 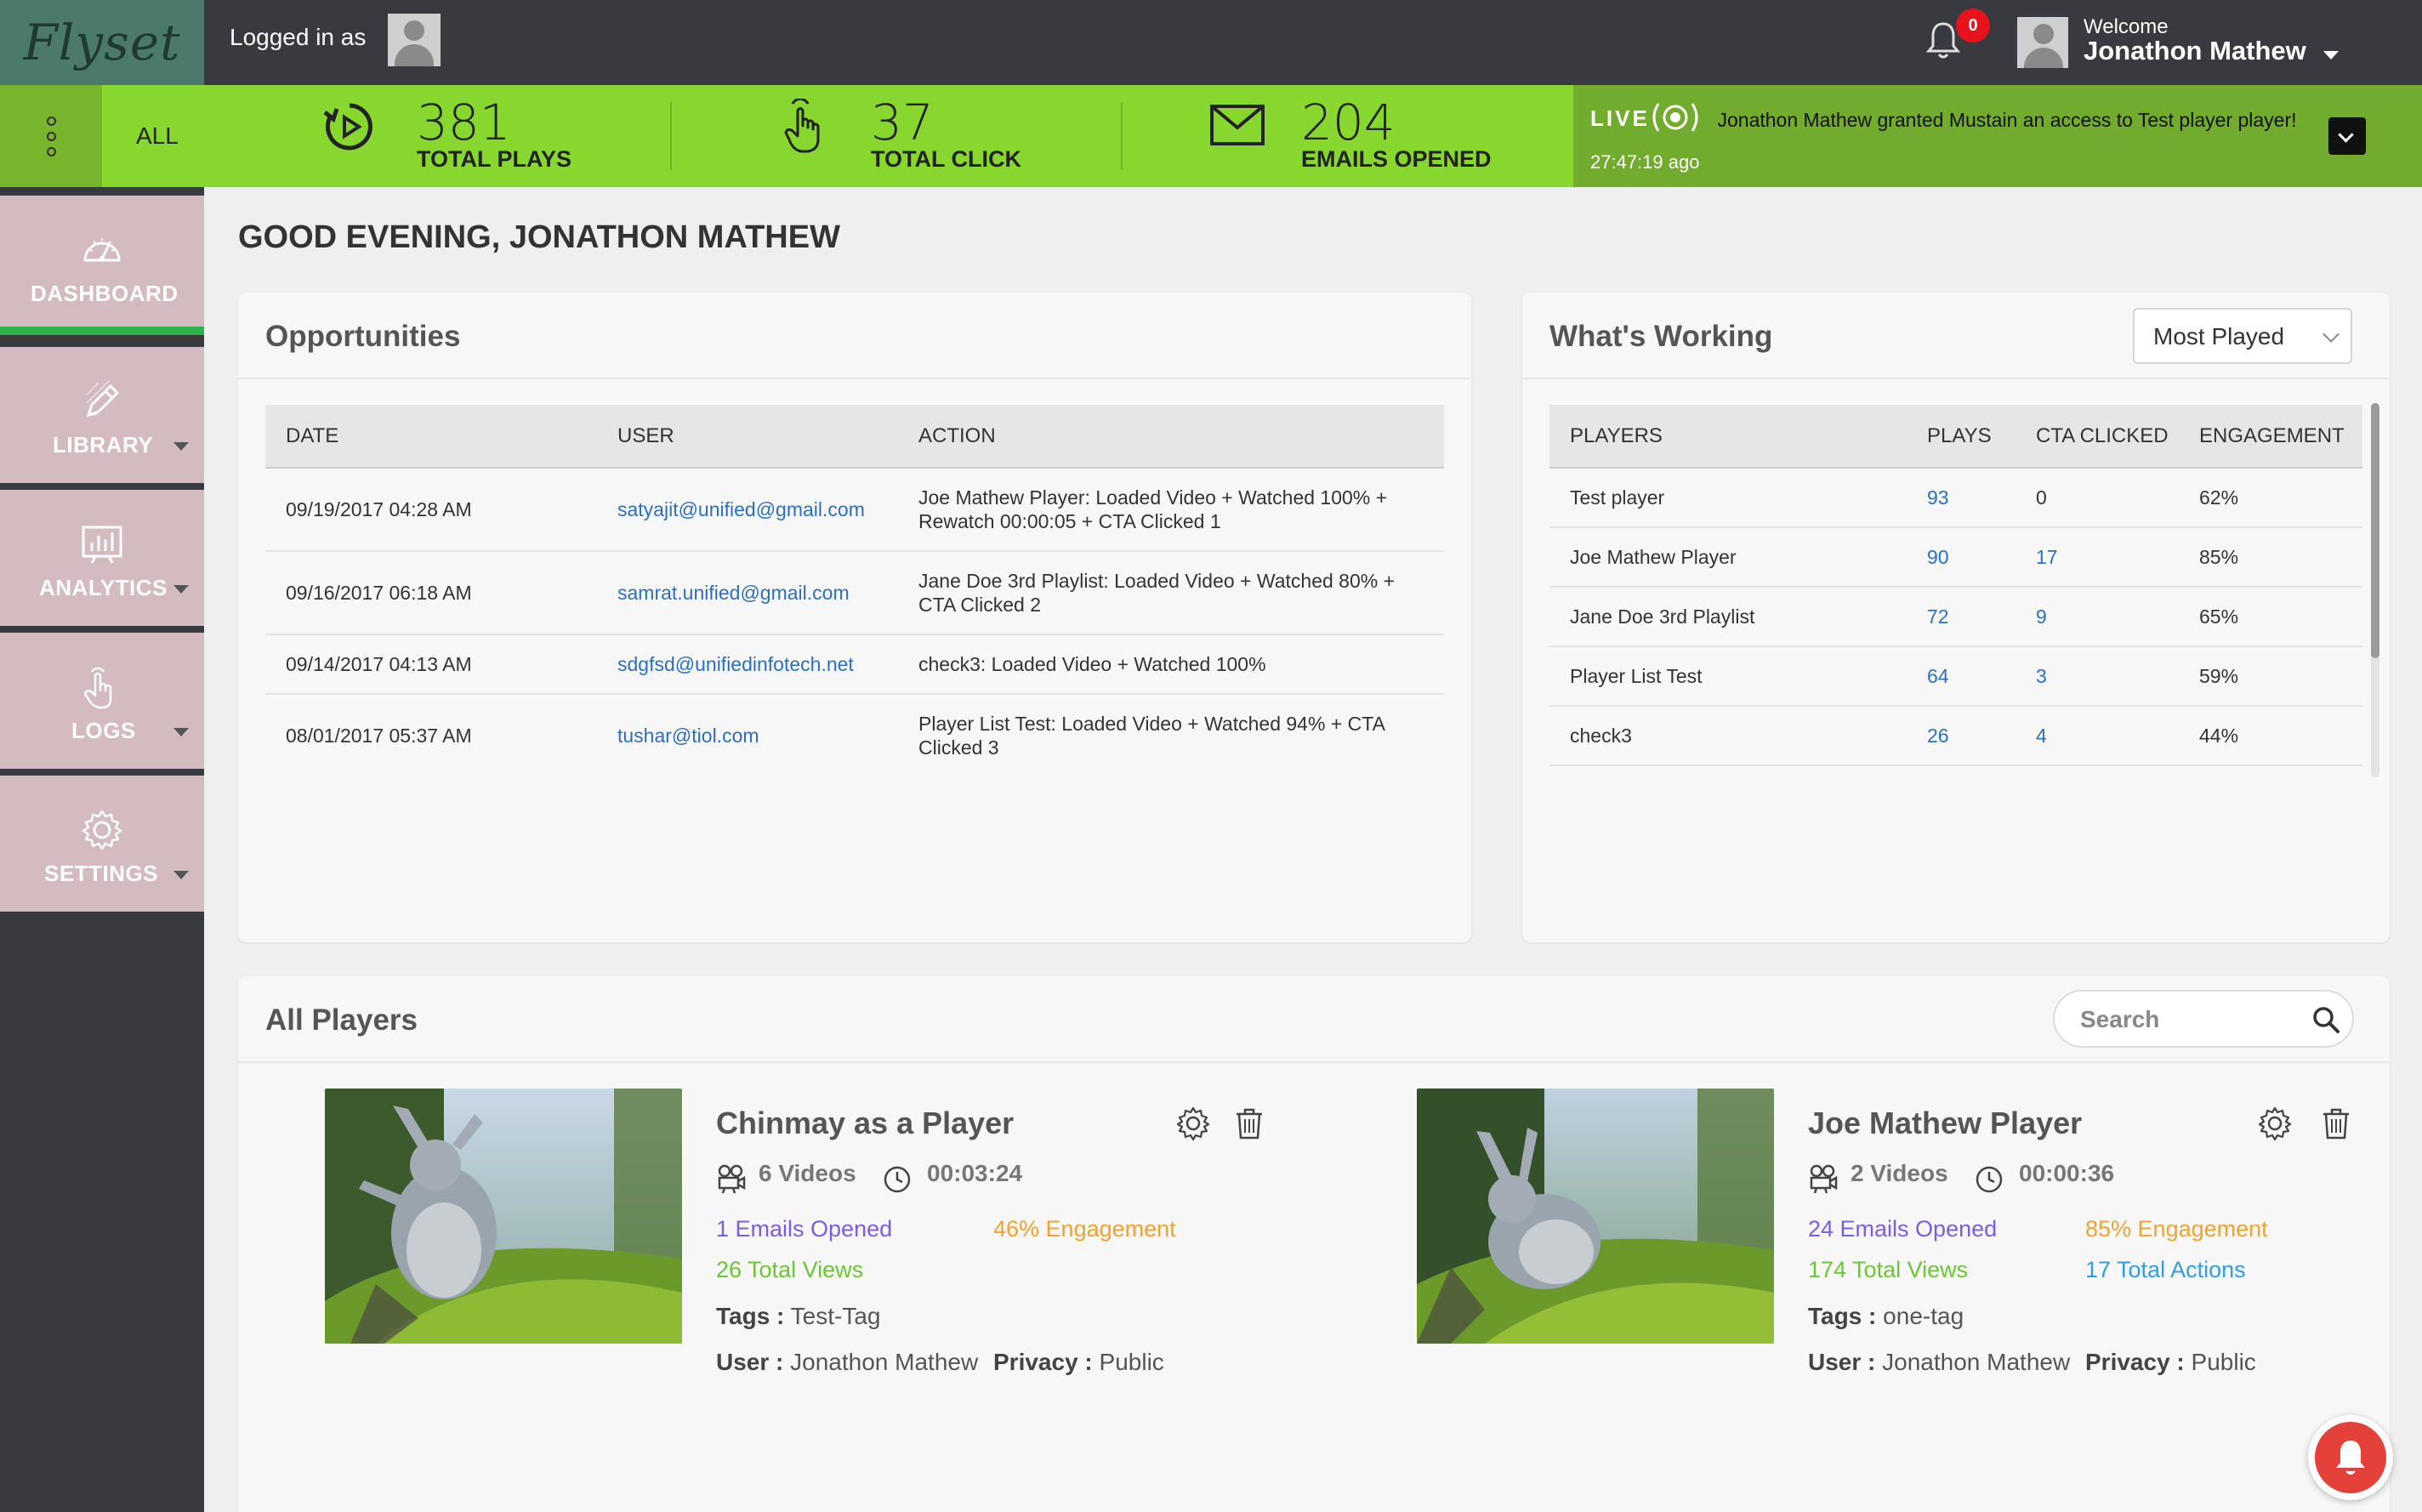 What do you see at coordinates (494, 159) in the screenshot?
I see `total-plays-label: TOTAL PLAYS` at bounding box center [494, 159].